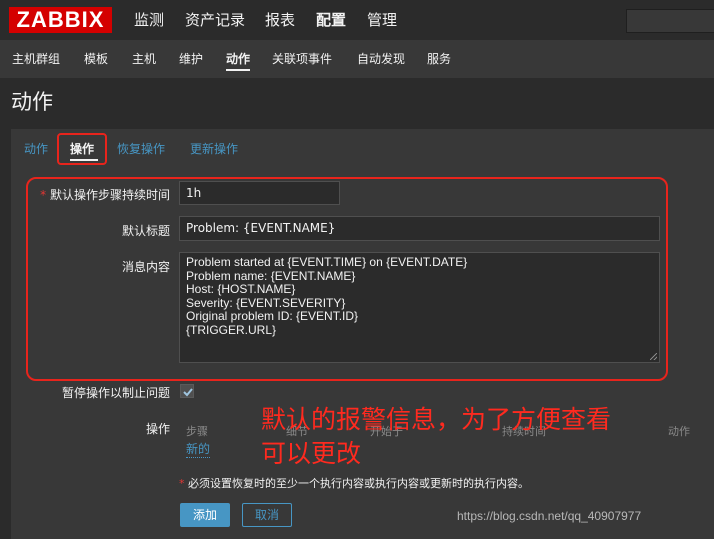 The image size is (714, 539). What do you see at coordinates (198, 449) in the screenshot?
I see `new-operation-link: 新的` at bounding box center [198, 449].